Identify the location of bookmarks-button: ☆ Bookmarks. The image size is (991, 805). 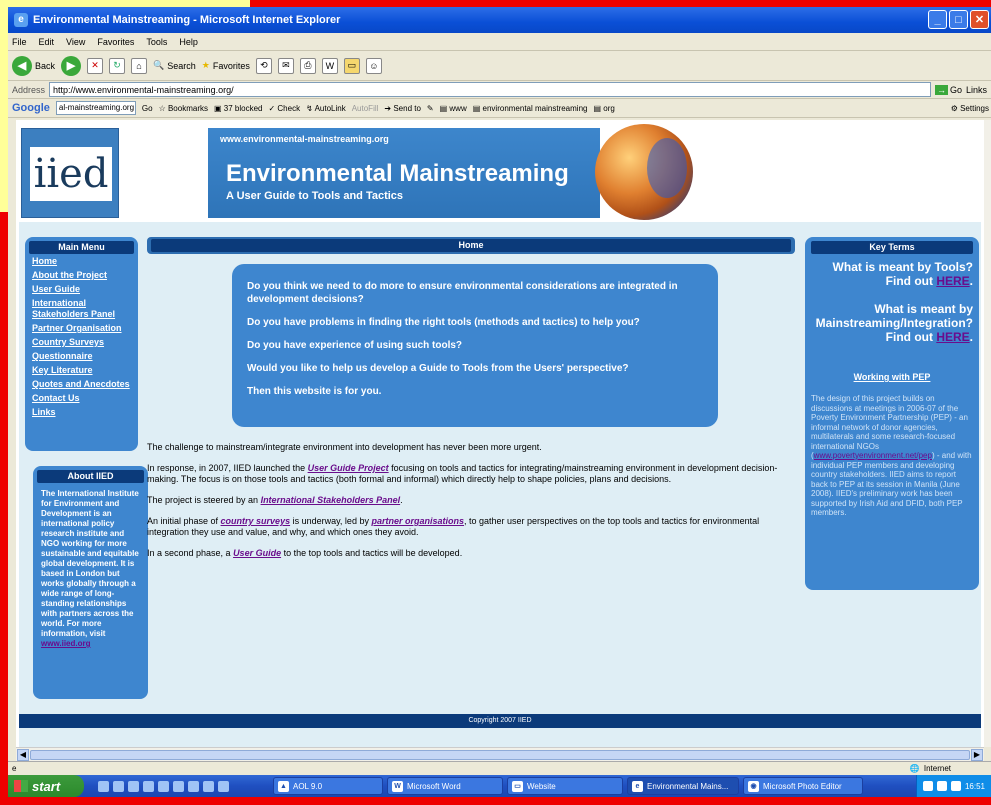
(183, 108).